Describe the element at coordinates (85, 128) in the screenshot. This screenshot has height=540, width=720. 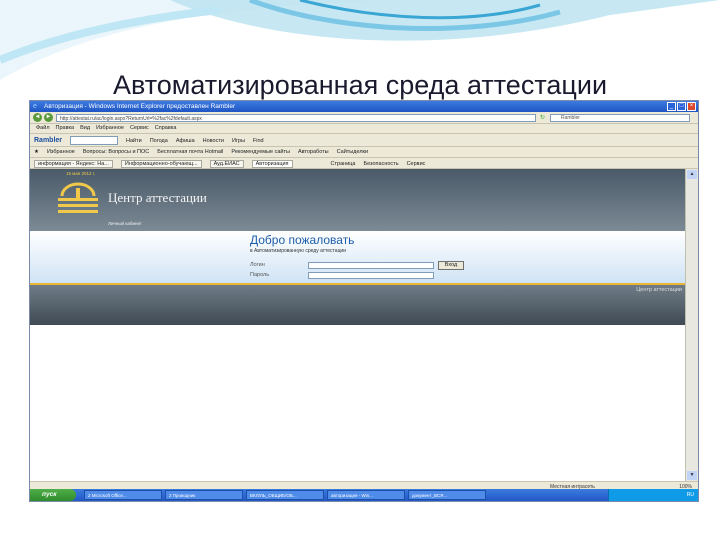
I see `menu-view: Вид` at that location.